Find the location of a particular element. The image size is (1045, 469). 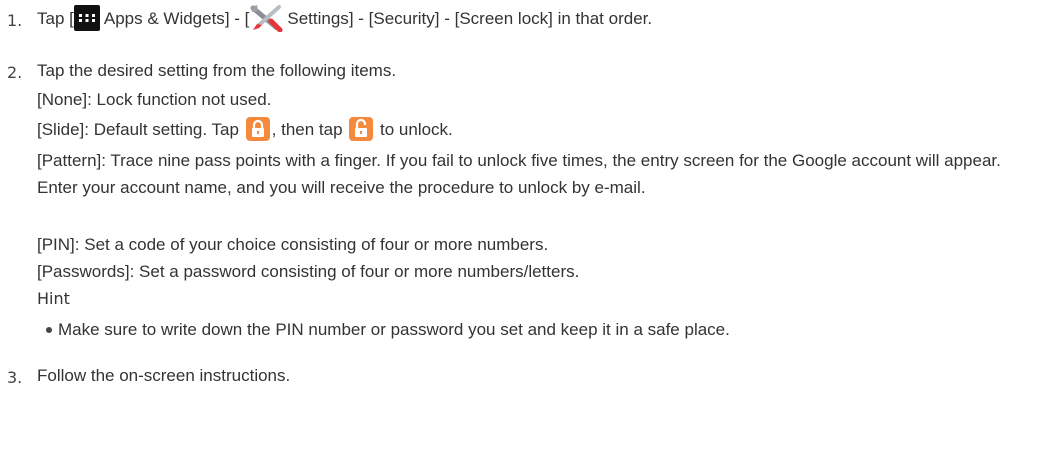

option-none: [None]: Lock function not used. is located at coordinates (154, 99).